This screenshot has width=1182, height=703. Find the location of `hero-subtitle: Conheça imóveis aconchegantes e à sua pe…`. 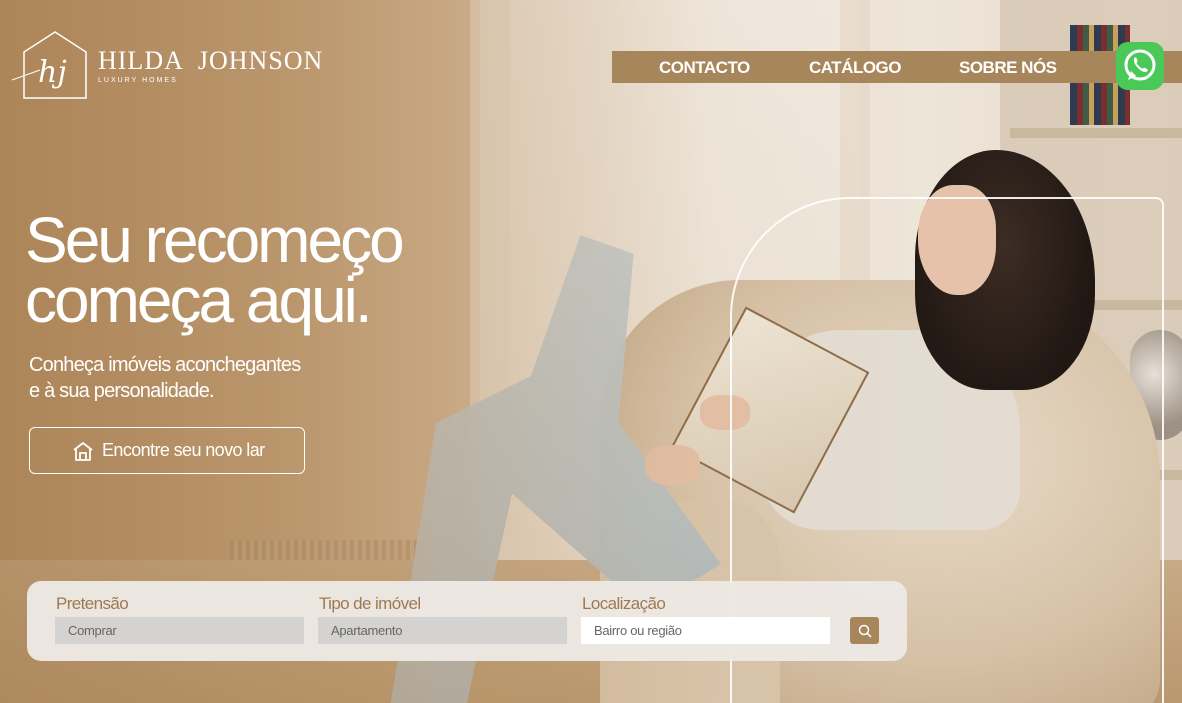

hero-subtitle: Conheça imóveis aconchegantes e à sua pe… is located at coordinates (165, 378).